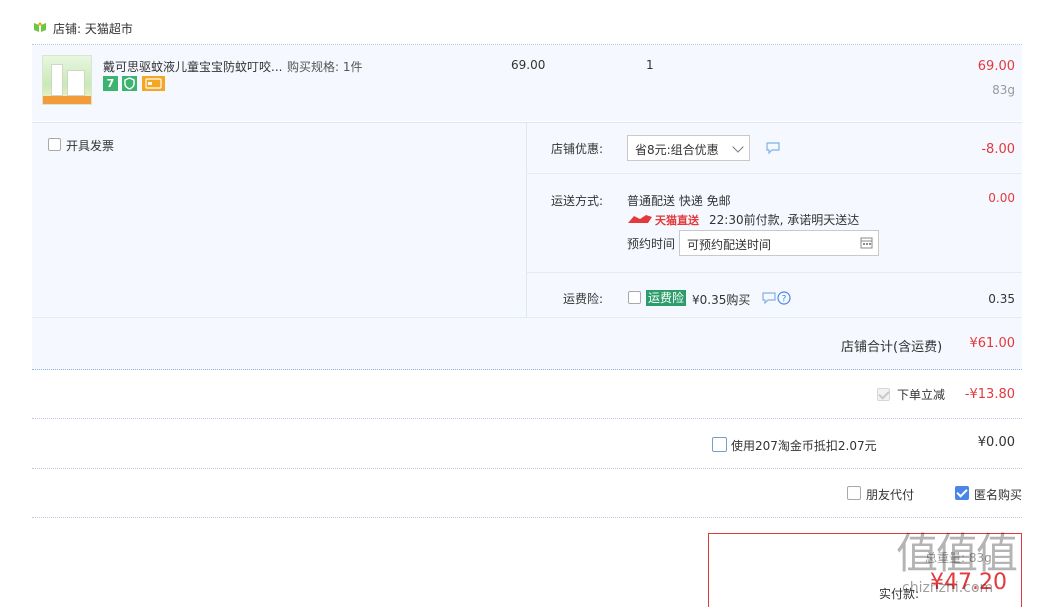  I want to click on insurance-checkbox, so click(634, 297).